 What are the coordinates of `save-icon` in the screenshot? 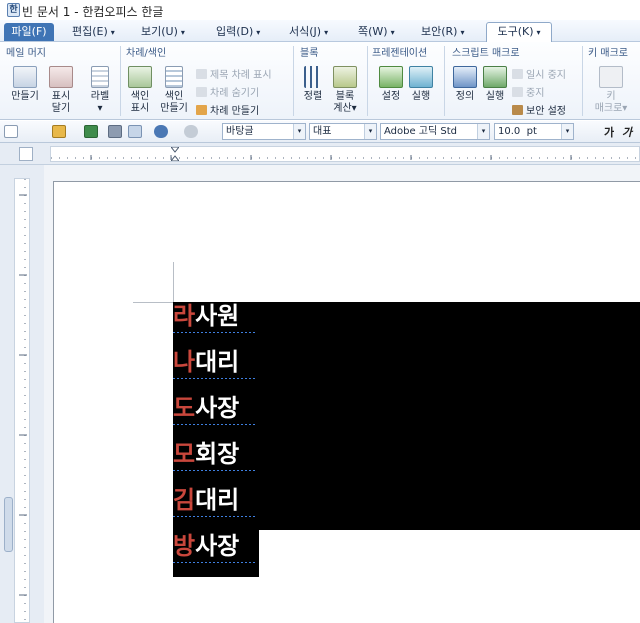 It's located at (91, 131).